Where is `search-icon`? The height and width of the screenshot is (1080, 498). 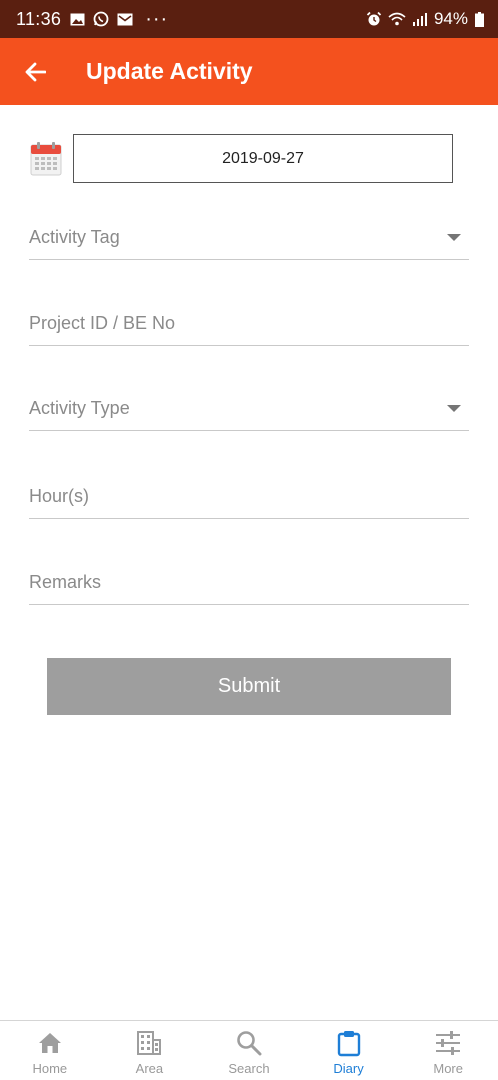 search-icon is located at coordinates (249, 1043).